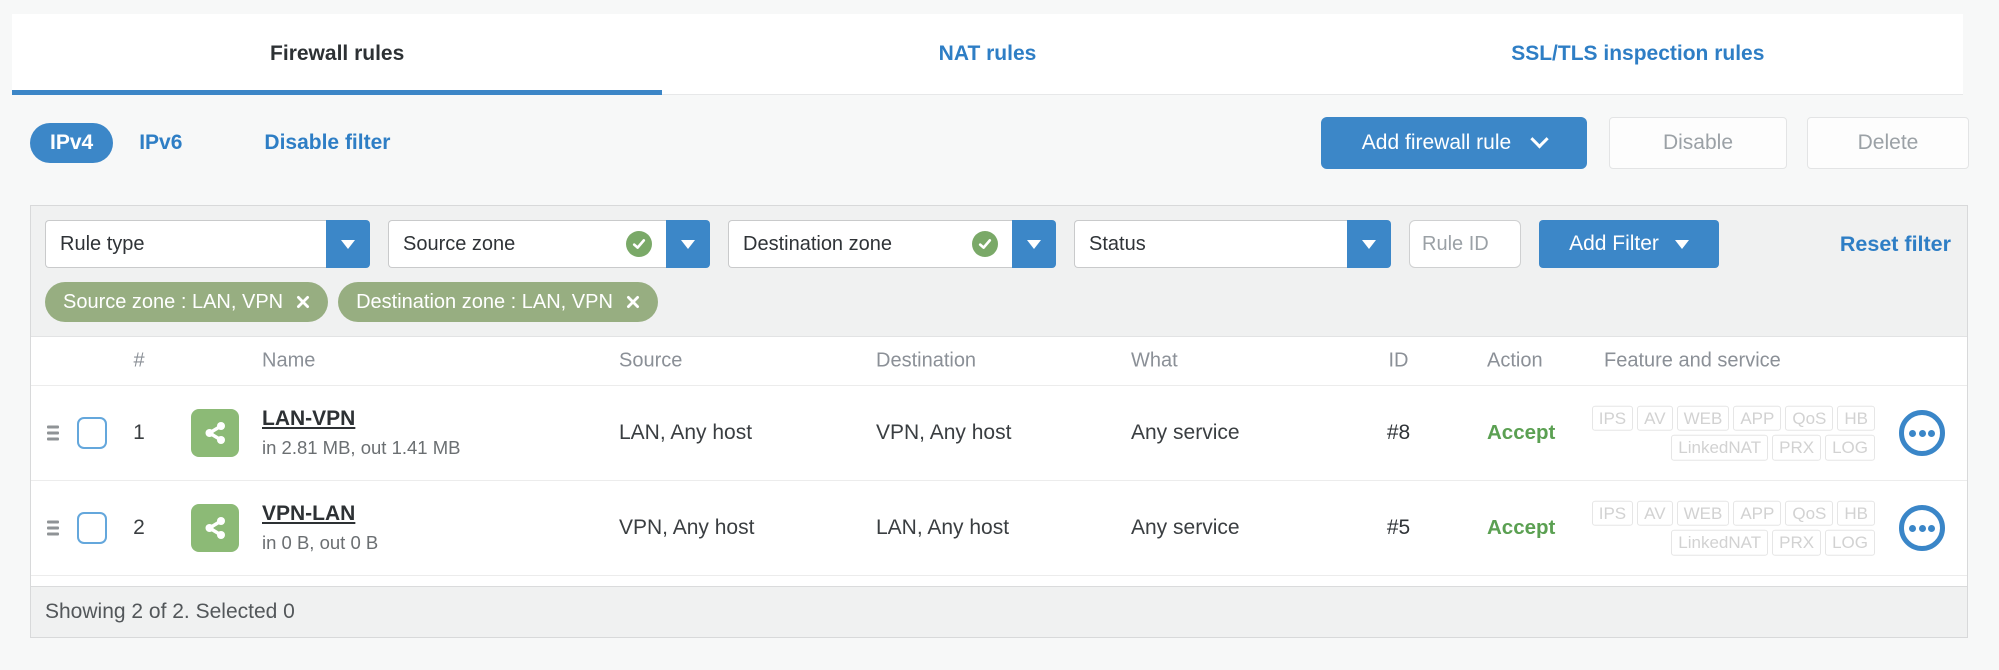 The height and width of the screenshot is (670, 1999). I want to click on row-index: 1, so click(139, 432).